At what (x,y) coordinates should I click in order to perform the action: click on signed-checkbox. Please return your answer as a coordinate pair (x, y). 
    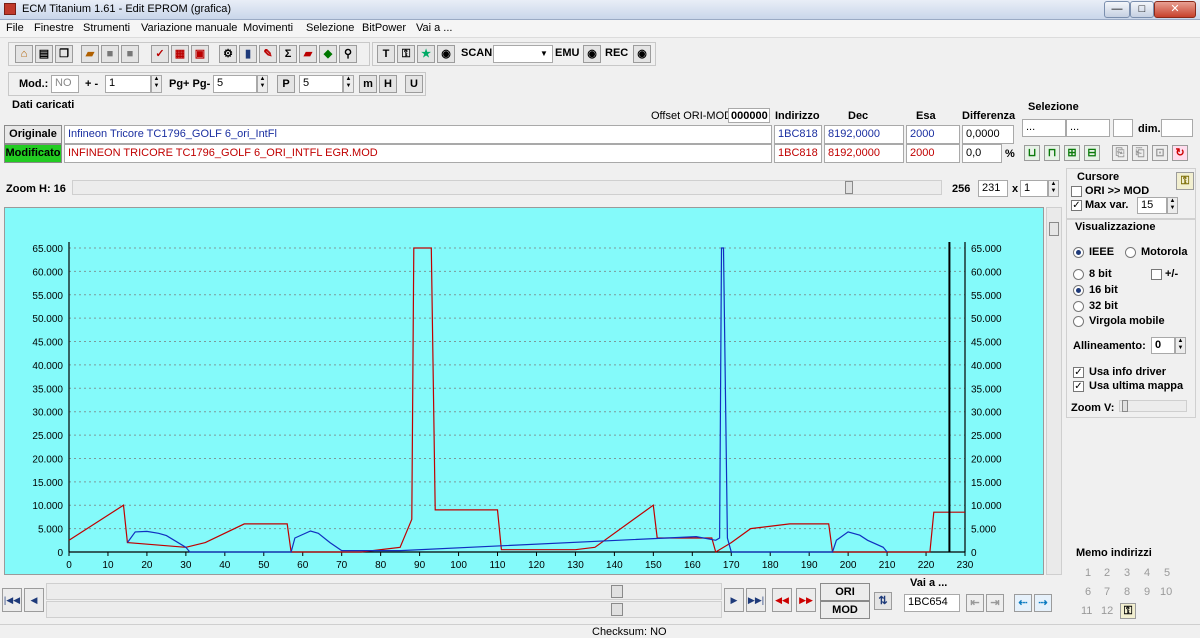
    Looking at the image, I should click on (1156, 274).